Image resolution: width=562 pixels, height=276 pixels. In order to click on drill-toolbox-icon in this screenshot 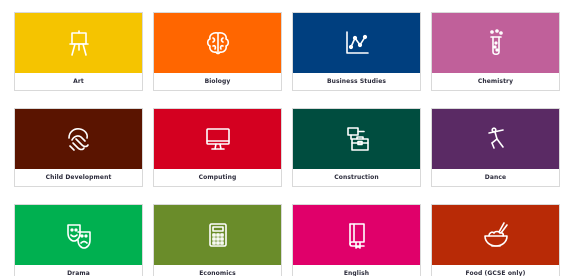, I will do `click(357, 139)`.